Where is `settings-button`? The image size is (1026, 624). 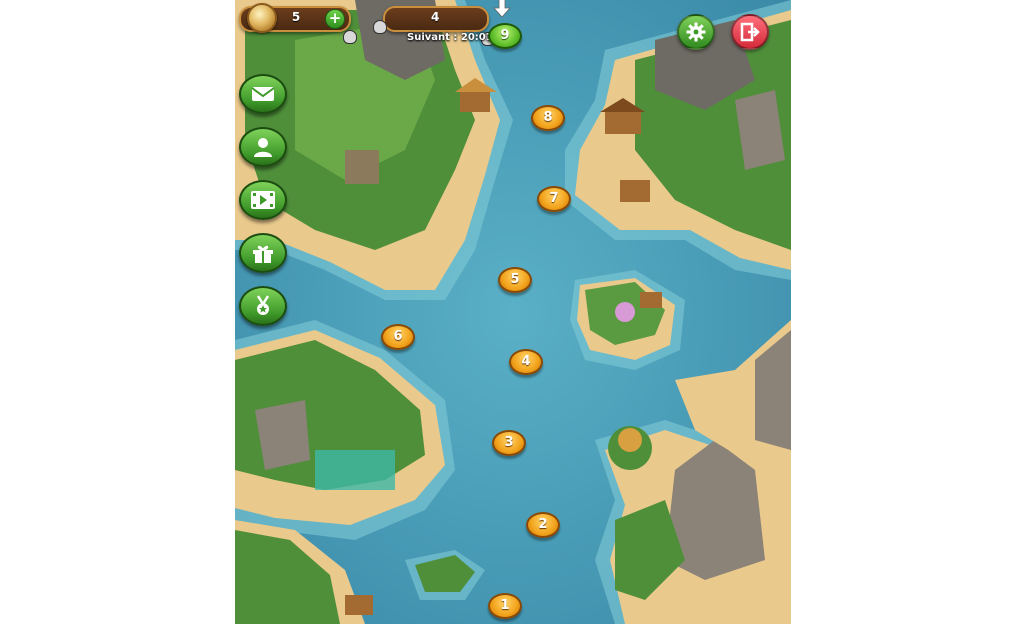
settings-button is located at coordinates (696, 32).